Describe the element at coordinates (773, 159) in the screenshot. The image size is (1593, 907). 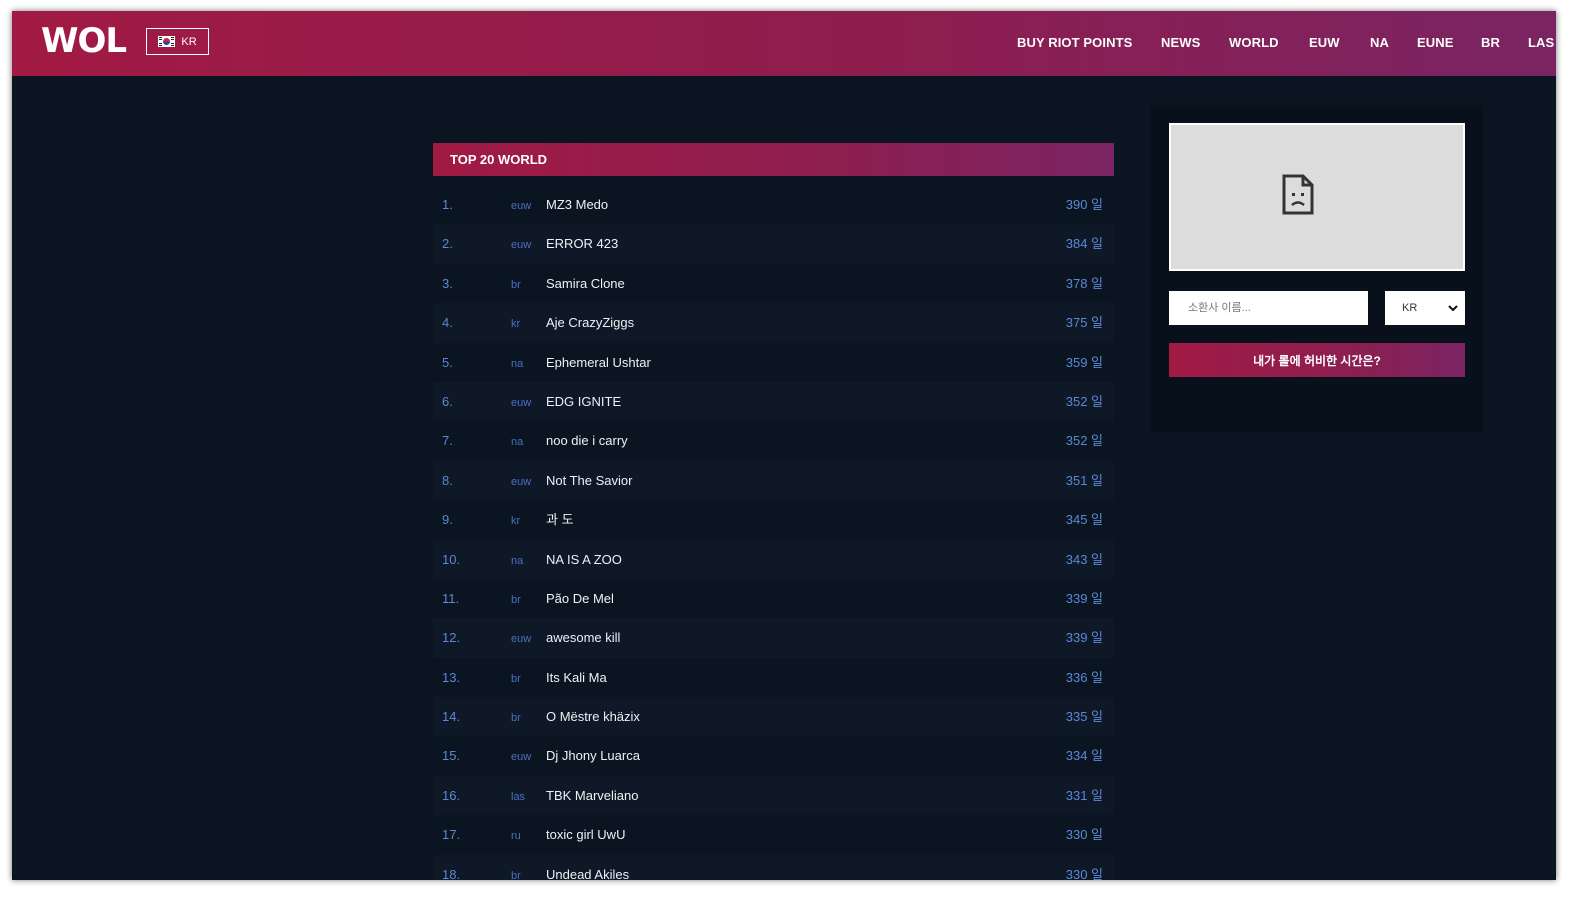
I see `panel-title: TOP 20 WORLD` at that location.